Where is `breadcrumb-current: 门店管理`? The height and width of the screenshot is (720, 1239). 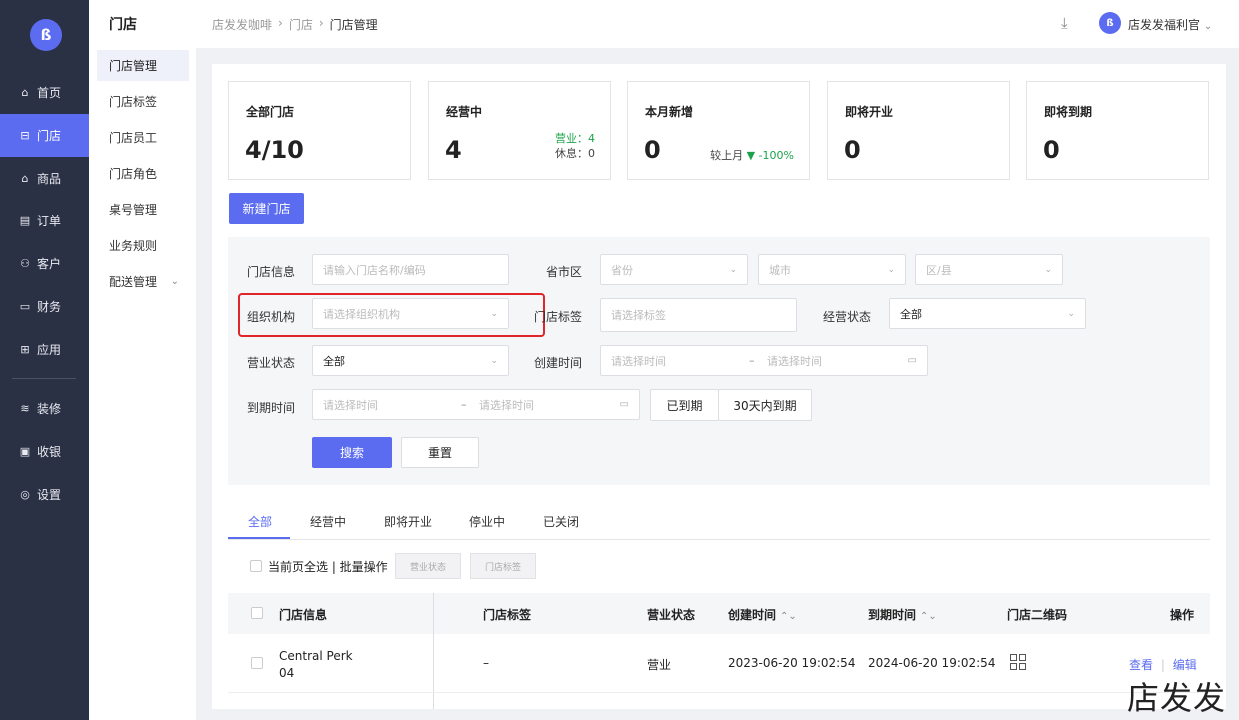 breadcrumb-current: 门店管理 is located at coordinates (353, 25).